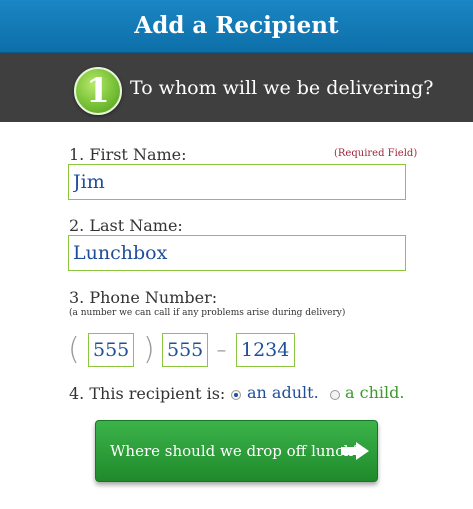  I want to click on required-field-note: (Required Field), so click(376, 153).